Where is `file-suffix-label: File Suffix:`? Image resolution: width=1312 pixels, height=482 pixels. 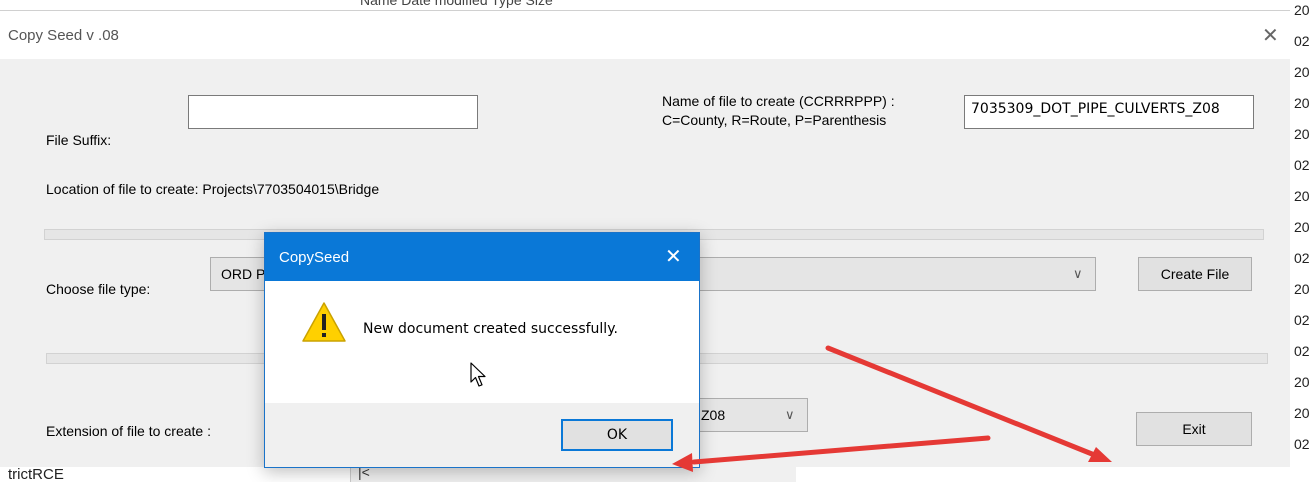
file-suffix-label: File Suffix: is located at coordinates (79, 140).